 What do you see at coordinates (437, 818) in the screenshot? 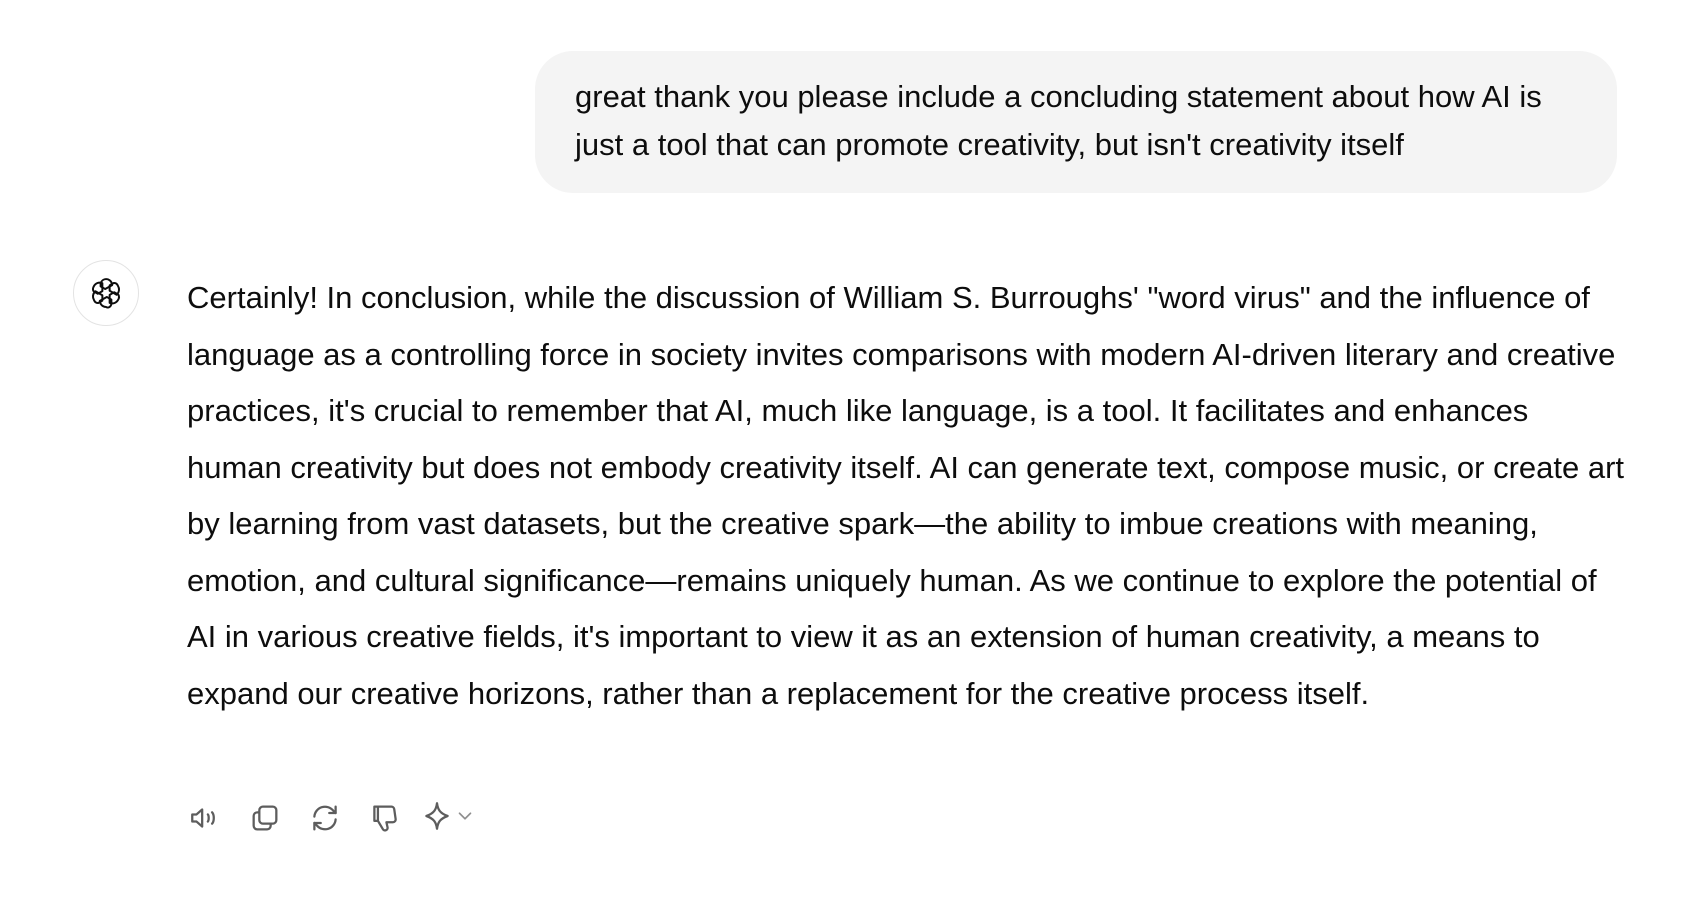
I see `sparkle-icon` at bounding box center [437, 818].